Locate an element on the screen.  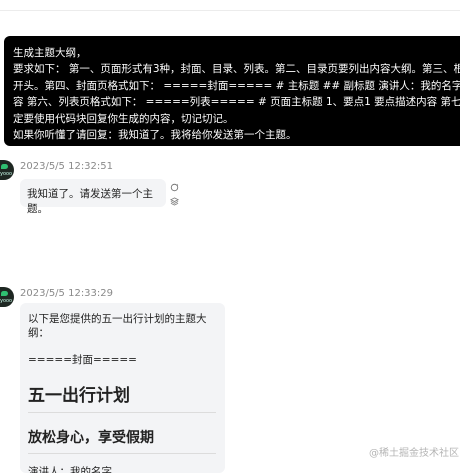
user-message-line: 生成主题大纲， is located at coordinates (50, 53).